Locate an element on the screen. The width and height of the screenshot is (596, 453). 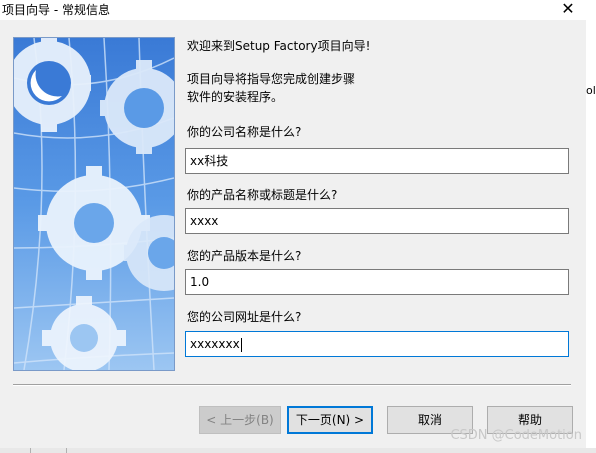
company-name-field: xx科技 is located at coordinates (377, 161).